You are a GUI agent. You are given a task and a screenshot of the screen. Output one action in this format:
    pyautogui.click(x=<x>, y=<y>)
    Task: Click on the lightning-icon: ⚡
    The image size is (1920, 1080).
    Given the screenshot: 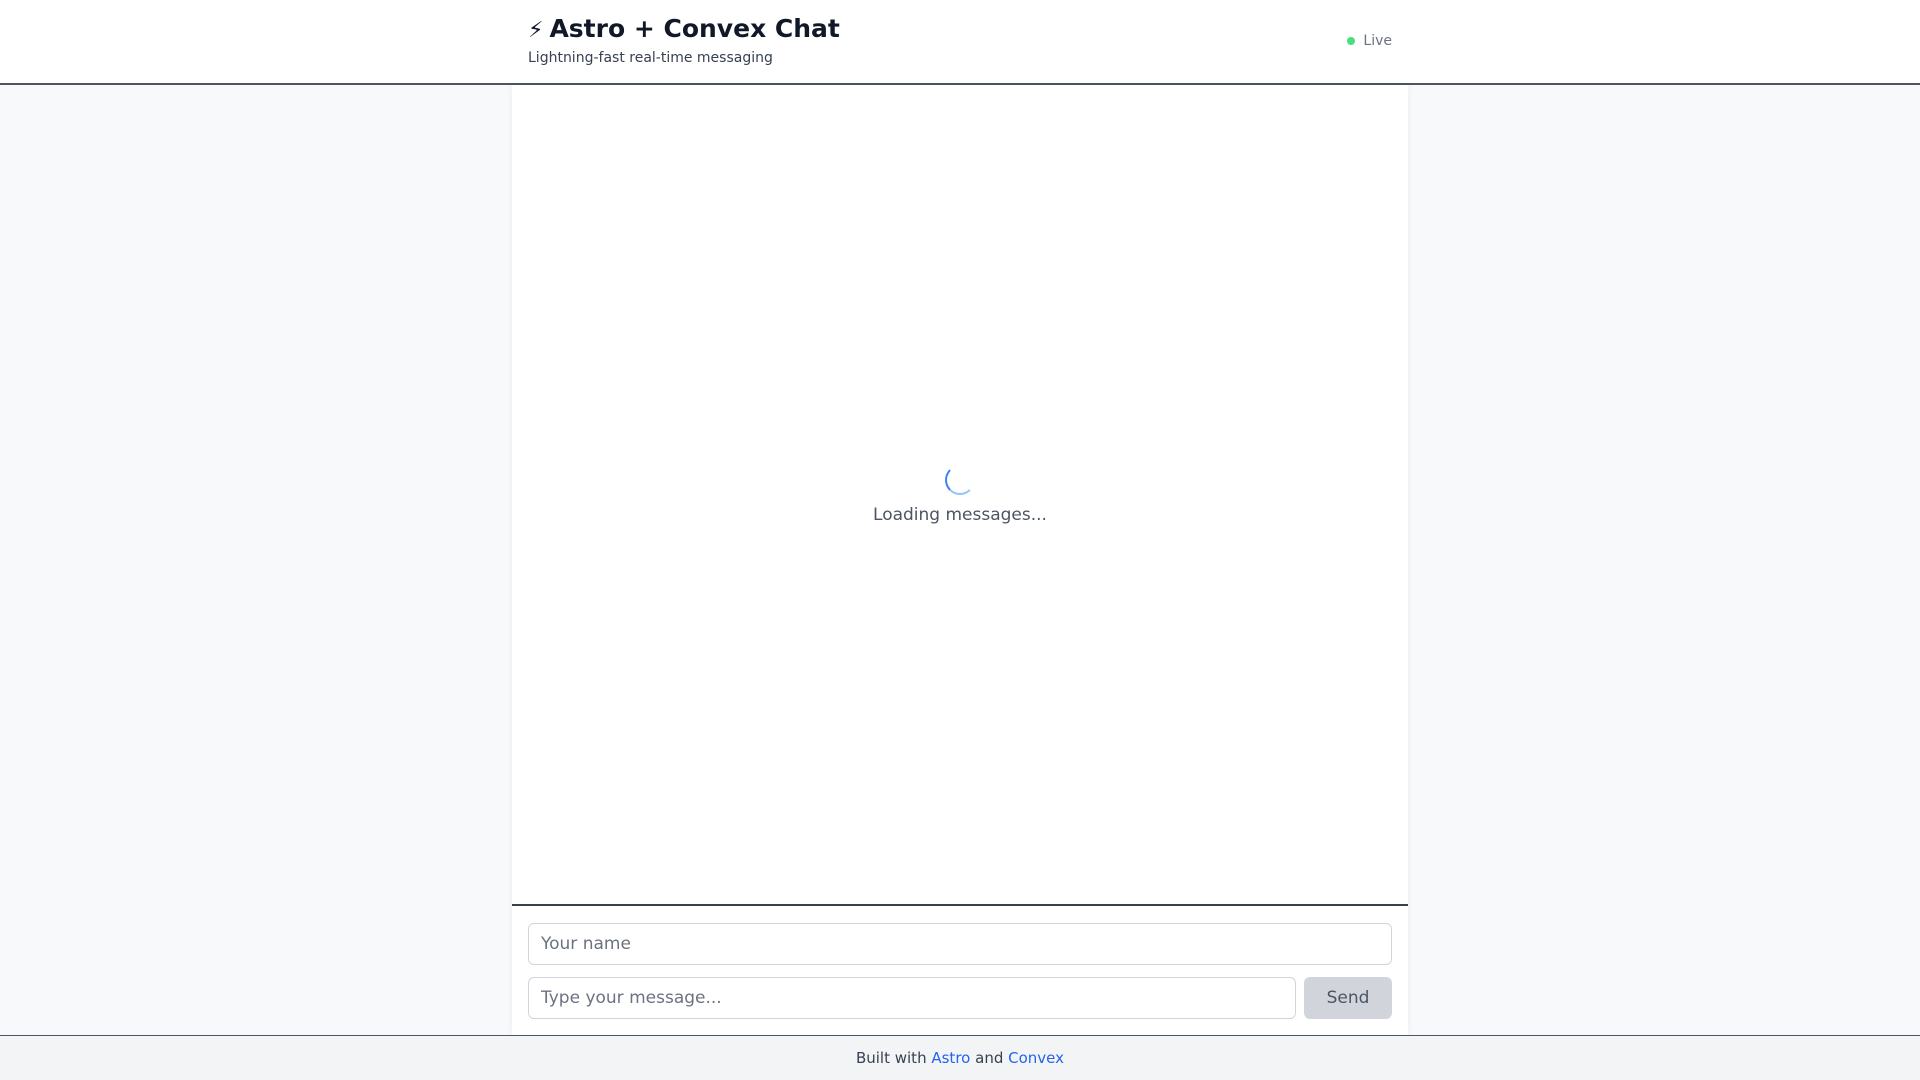 What is the action you would take?
    pyautogui.click(x=536, y=30)
    